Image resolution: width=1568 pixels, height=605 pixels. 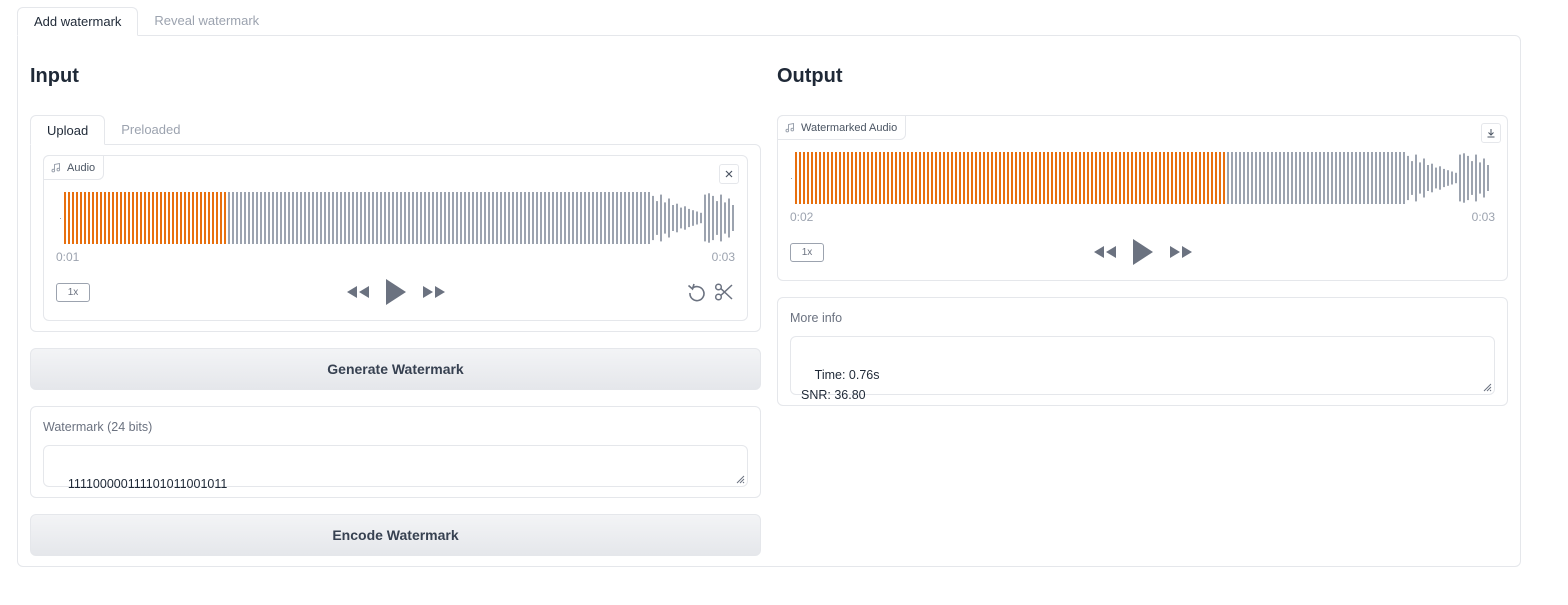 I want to click on watermark-input: 111100000111101011001011, so click(x=395, y=468).